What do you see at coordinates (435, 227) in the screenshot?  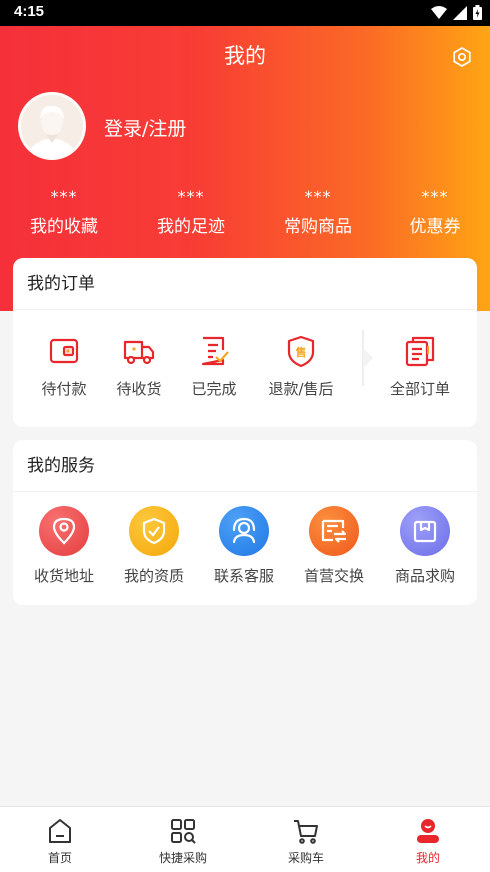 I see `stat-label: 优惠券` at bounding box center [435, 227].